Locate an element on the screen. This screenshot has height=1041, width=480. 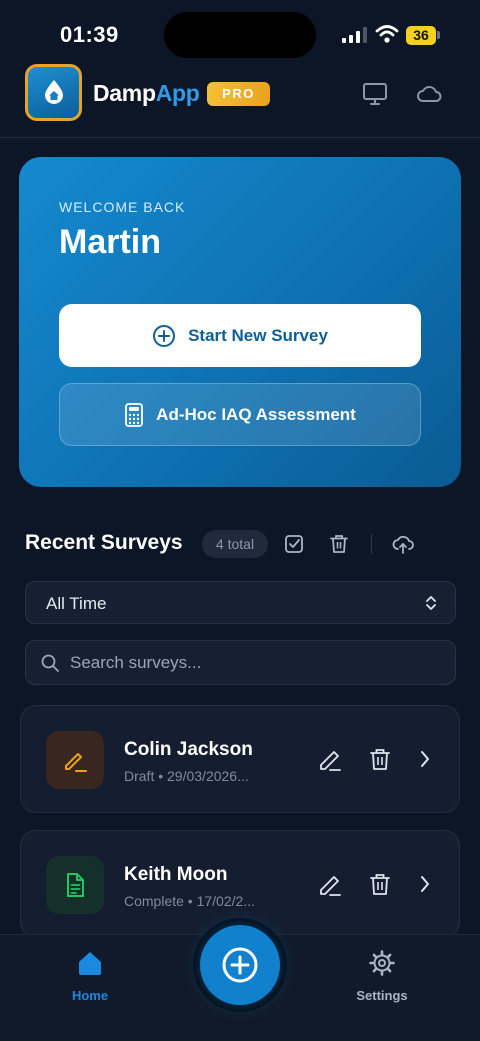
droplet-icon is located at coordinates (54, 92).